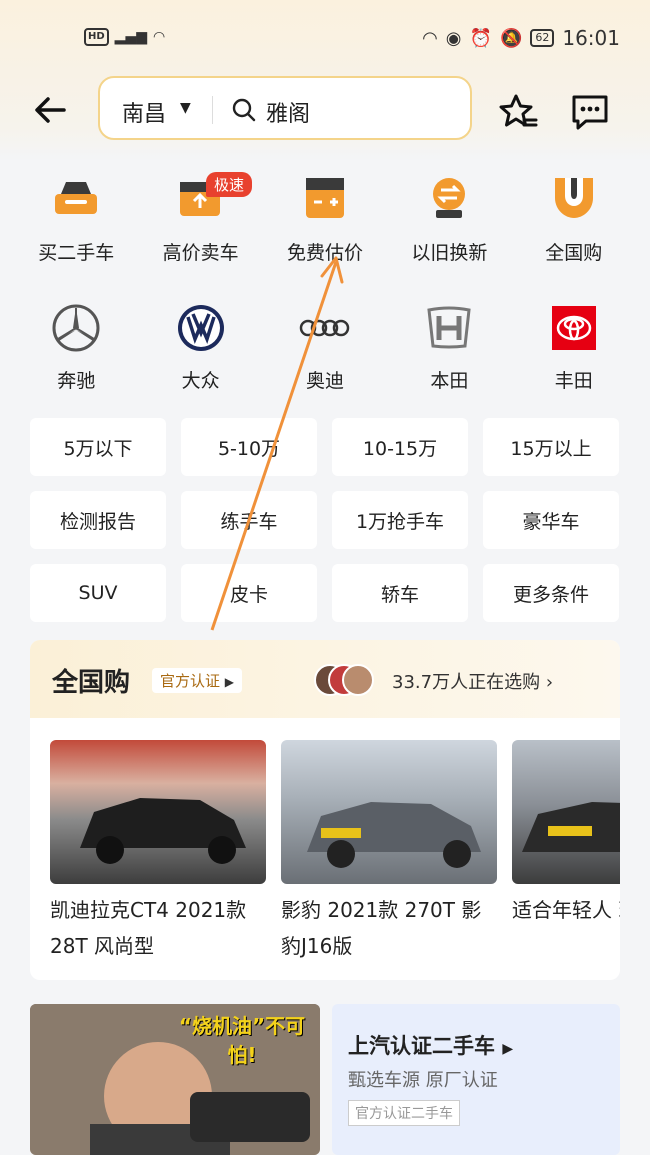  Describe the element at coordinates (574, 219) in the screenshot. I see `nav-nationwide: 全国购` at that location.